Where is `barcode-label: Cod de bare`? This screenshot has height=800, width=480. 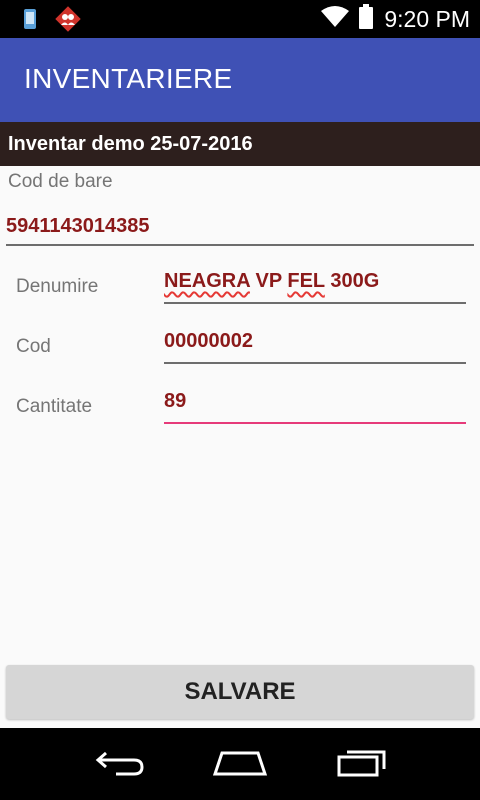 barcode-label: Cod de bare is located at coordinates (60, 181).